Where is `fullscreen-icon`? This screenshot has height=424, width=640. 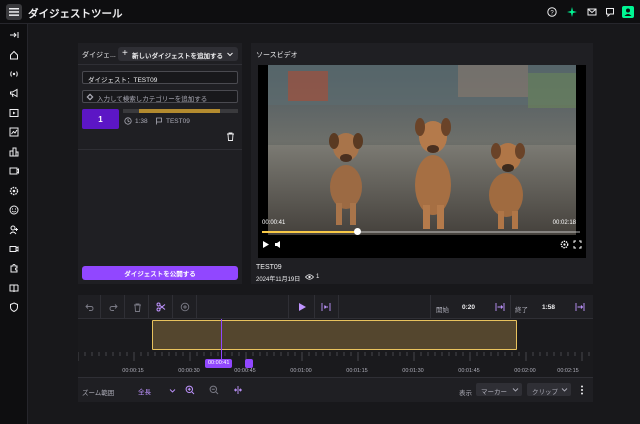
fullscreen-icon is located at coordinates (577, 244).